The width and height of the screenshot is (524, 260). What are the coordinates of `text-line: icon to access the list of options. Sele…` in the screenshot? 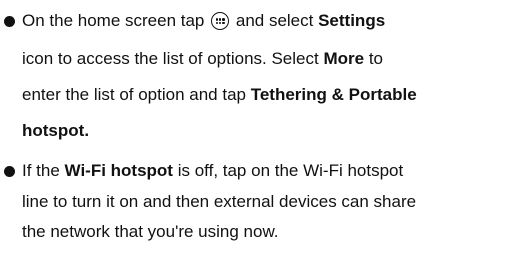 It's located at (202, 59).